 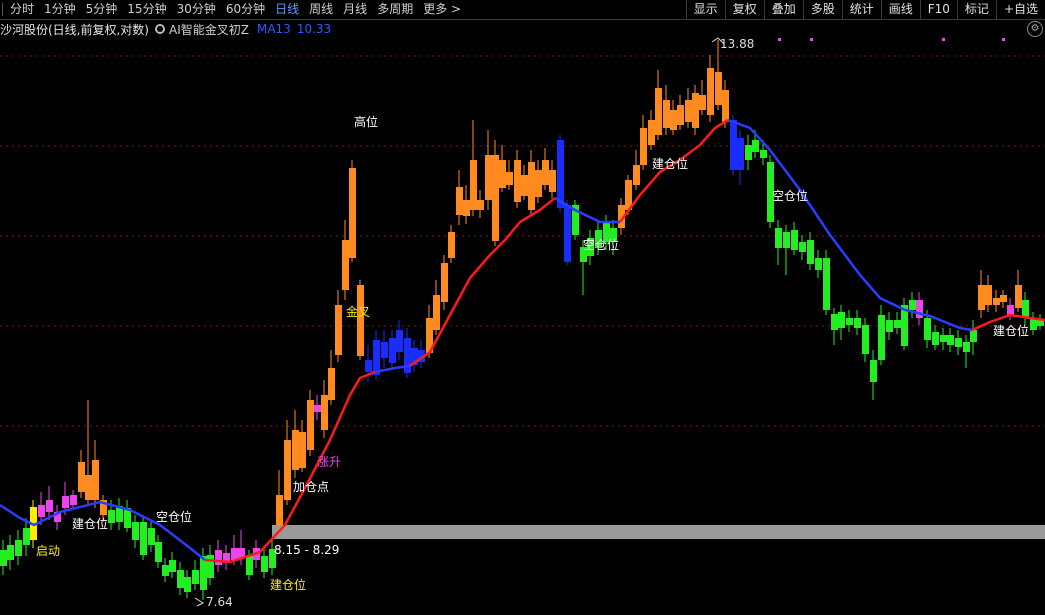 What do you see at coordinates (329, 461) in the screenshot?
I see `annotation-label: 涨升` at bounding box center [329, 461].